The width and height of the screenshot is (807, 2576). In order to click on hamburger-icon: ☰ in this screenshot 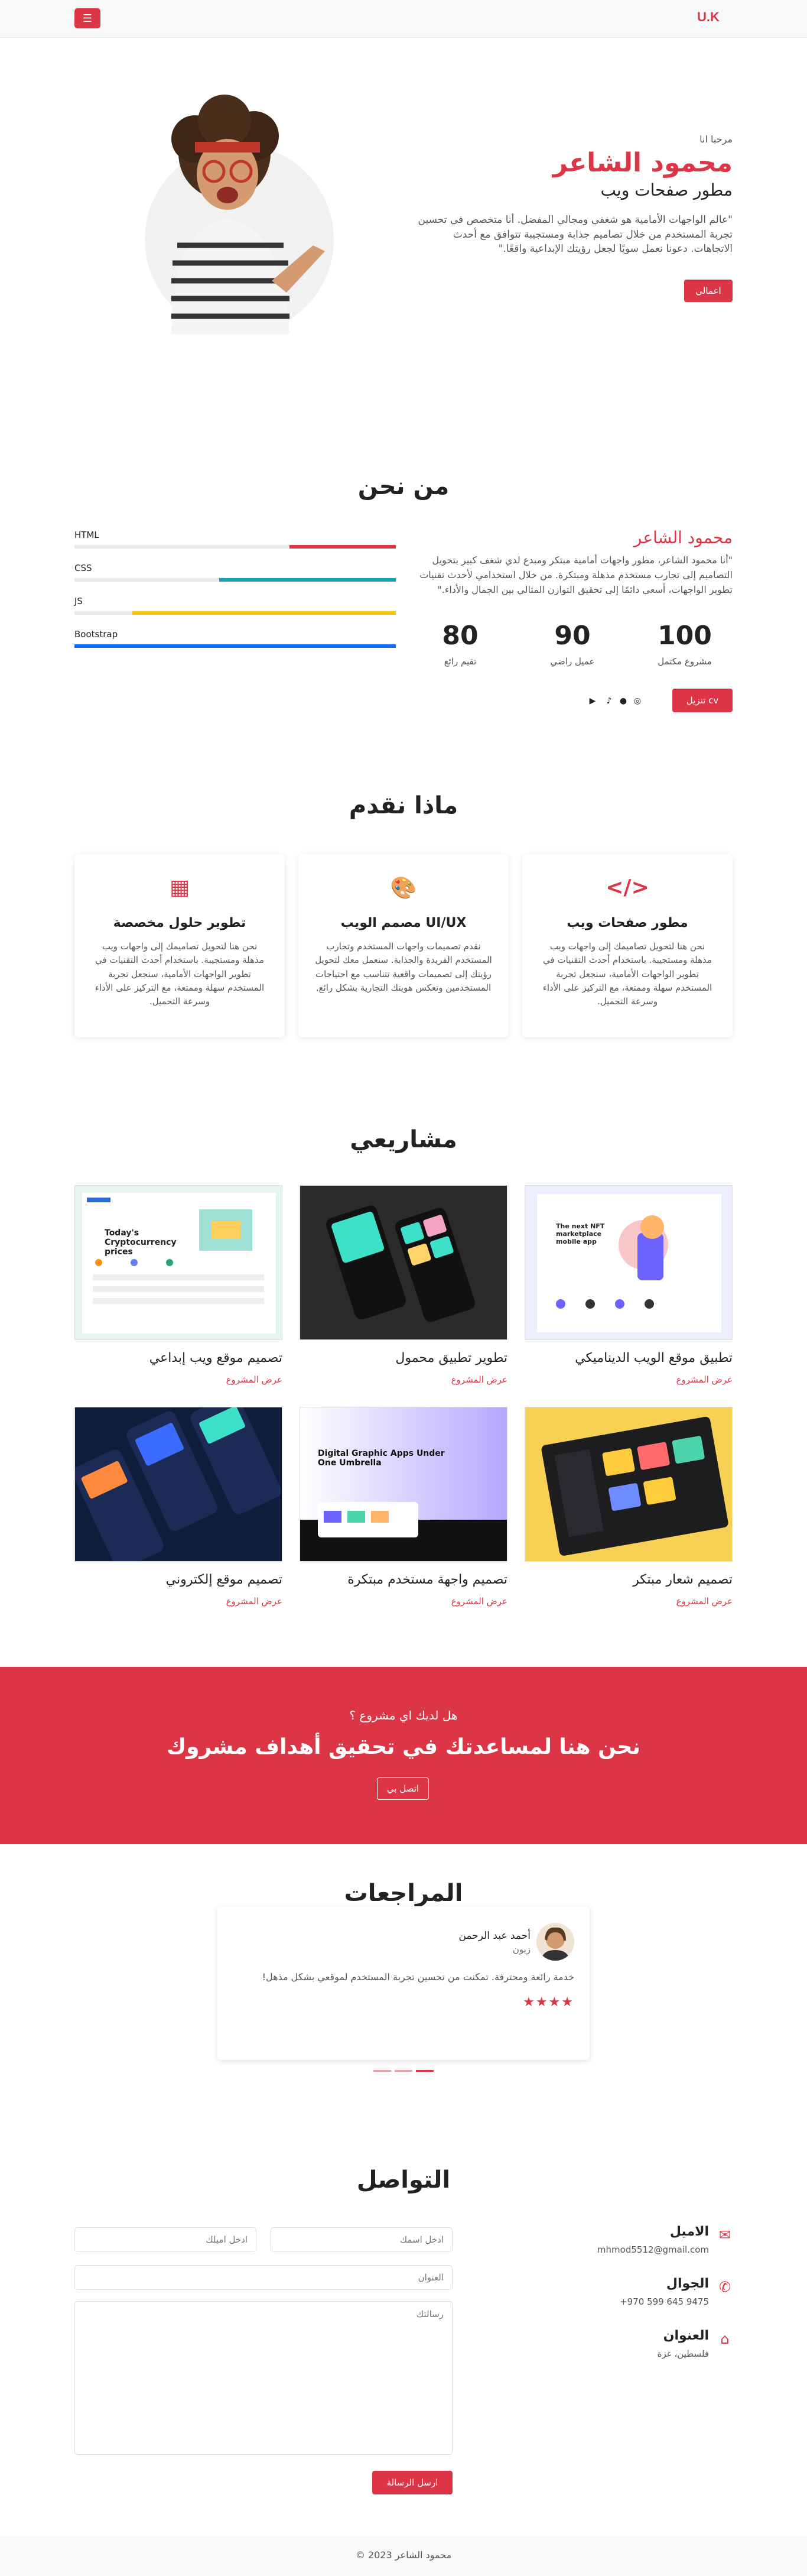, I will do `click(87, 18)`.